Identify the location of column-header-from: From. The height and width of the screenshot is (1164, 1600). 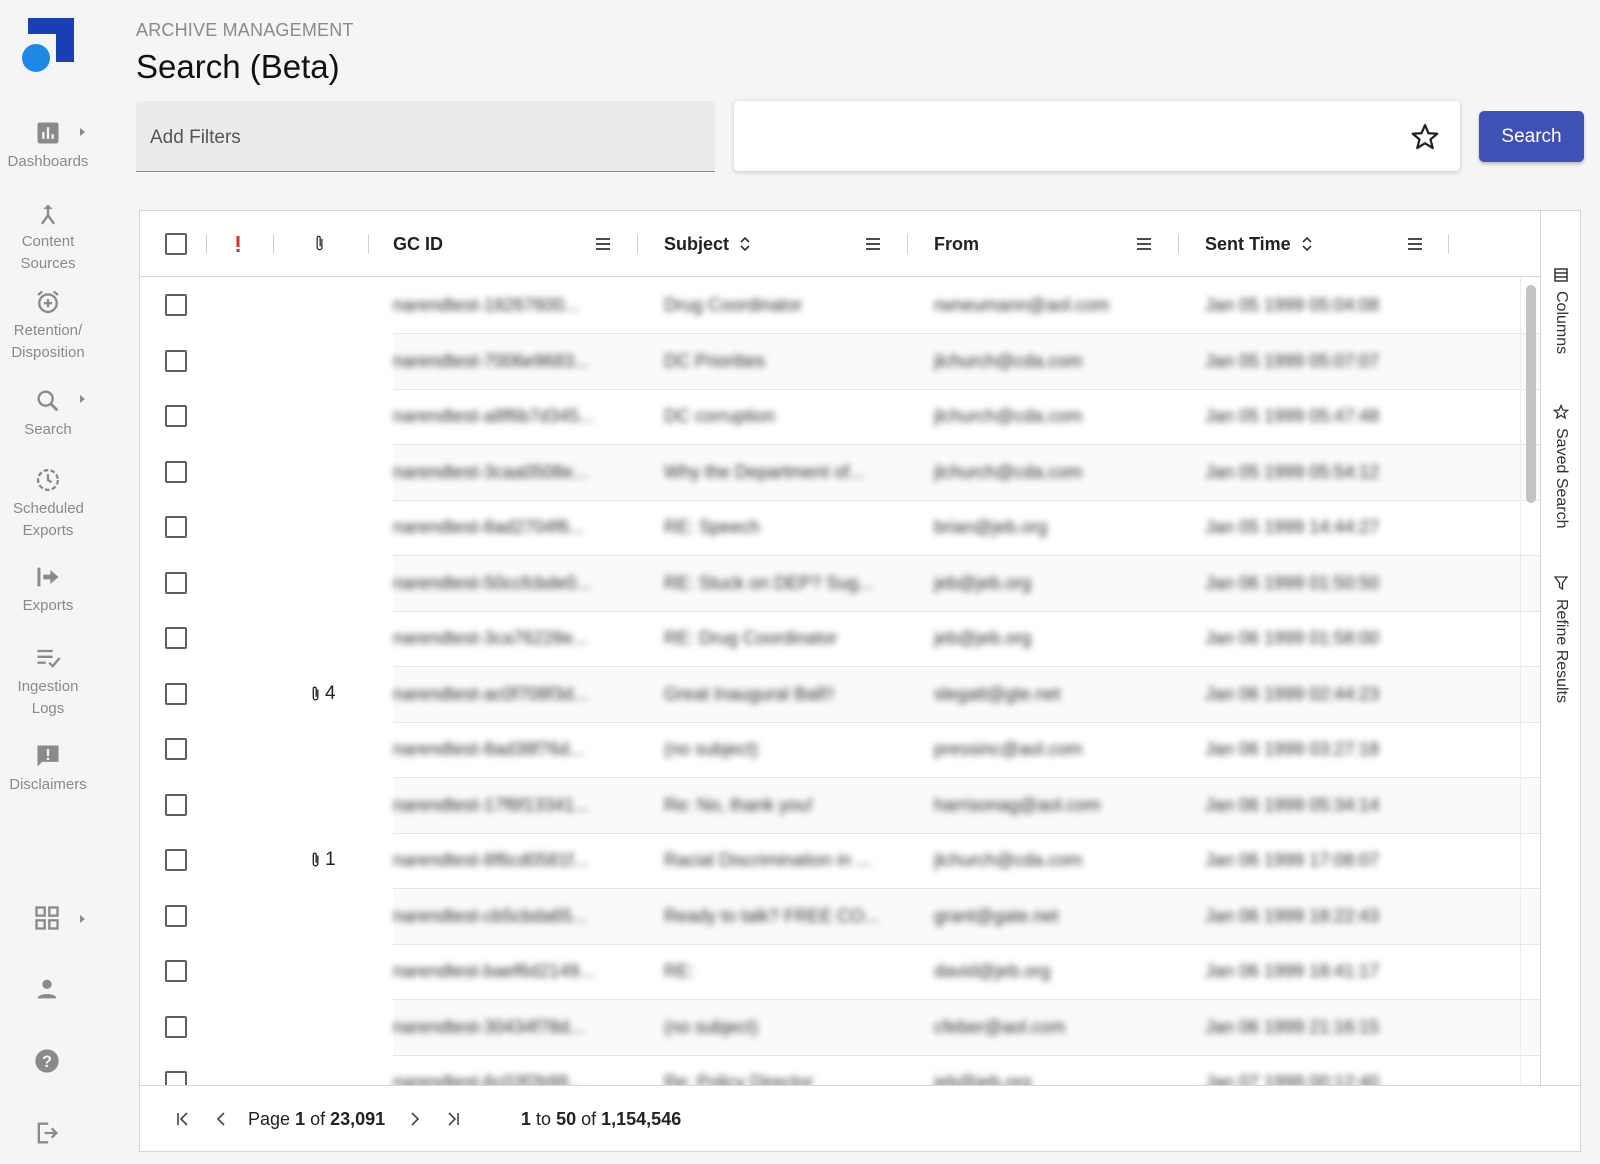
(956, 244).